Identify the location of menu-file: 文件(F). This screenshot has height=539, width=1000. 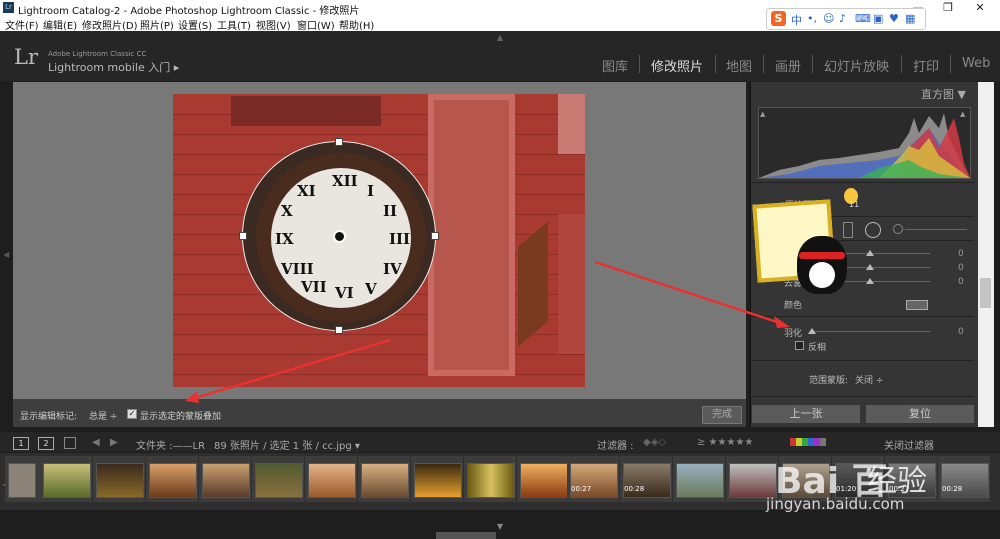
(22, 24).